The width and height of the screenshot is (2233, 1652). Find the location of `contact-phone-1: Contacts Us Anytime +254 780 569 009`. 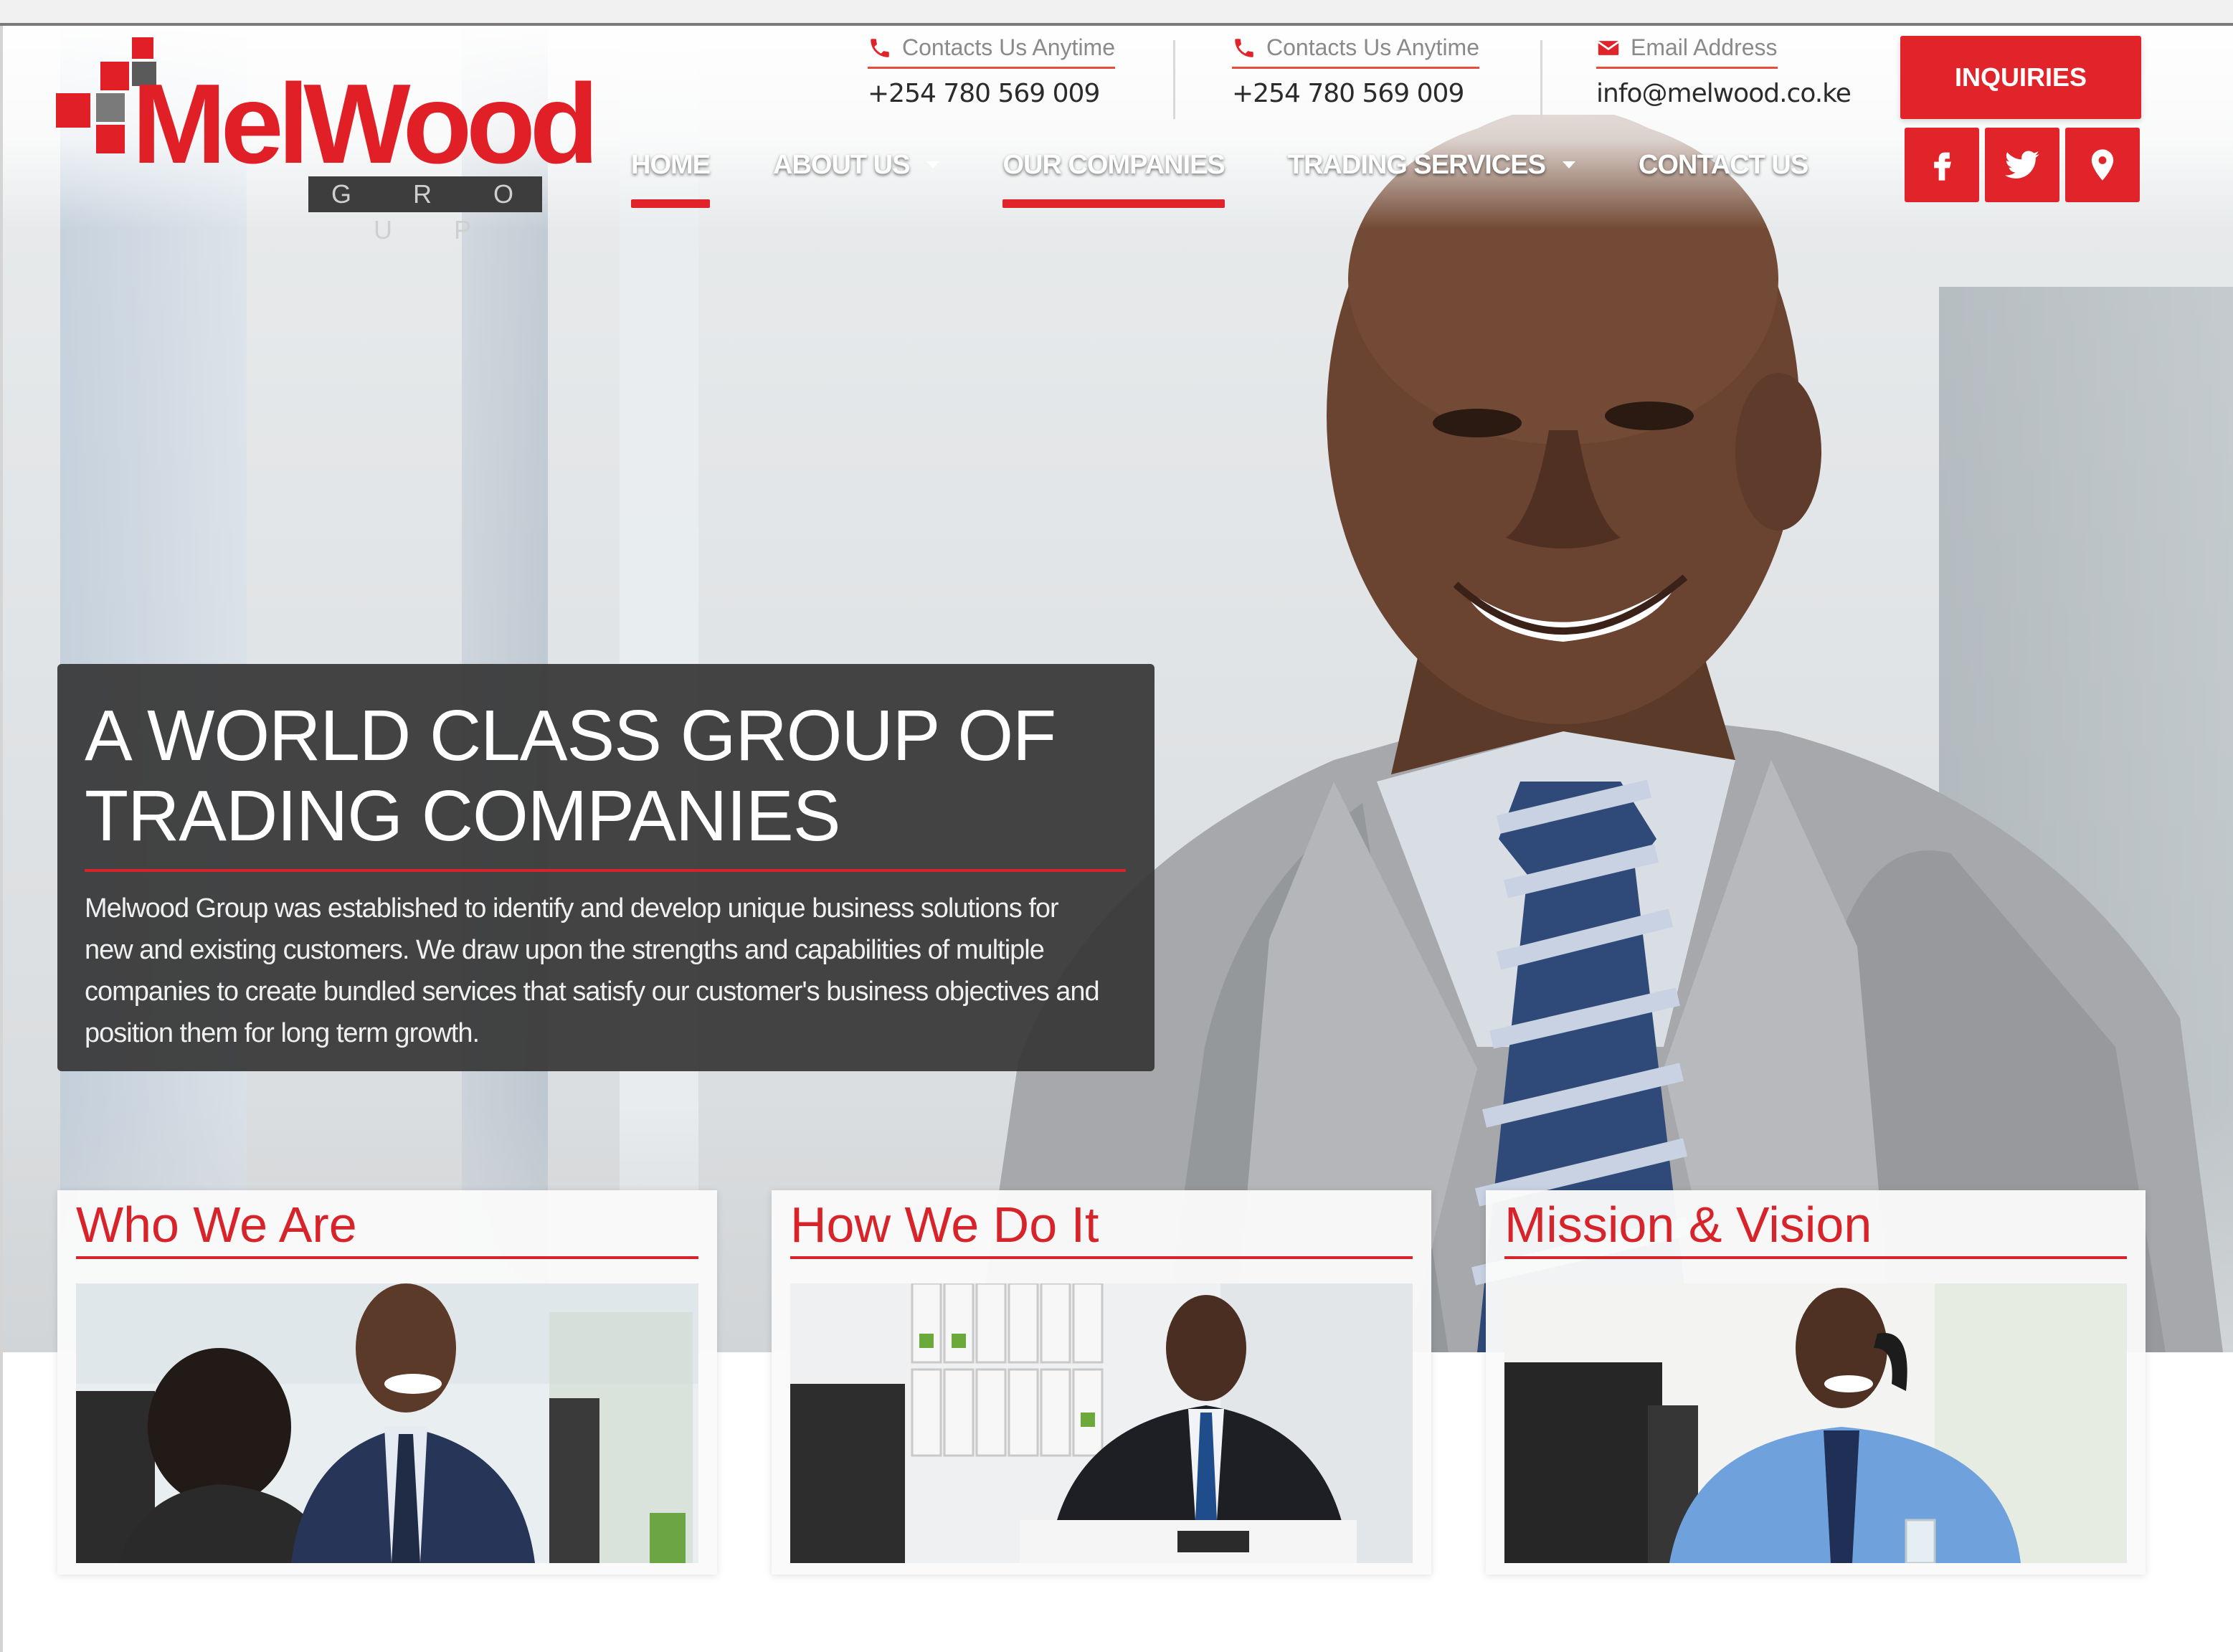

contact-phone-1: Contacts Us Anytime +254 780 569 009 is located at coordinates (991, 81).